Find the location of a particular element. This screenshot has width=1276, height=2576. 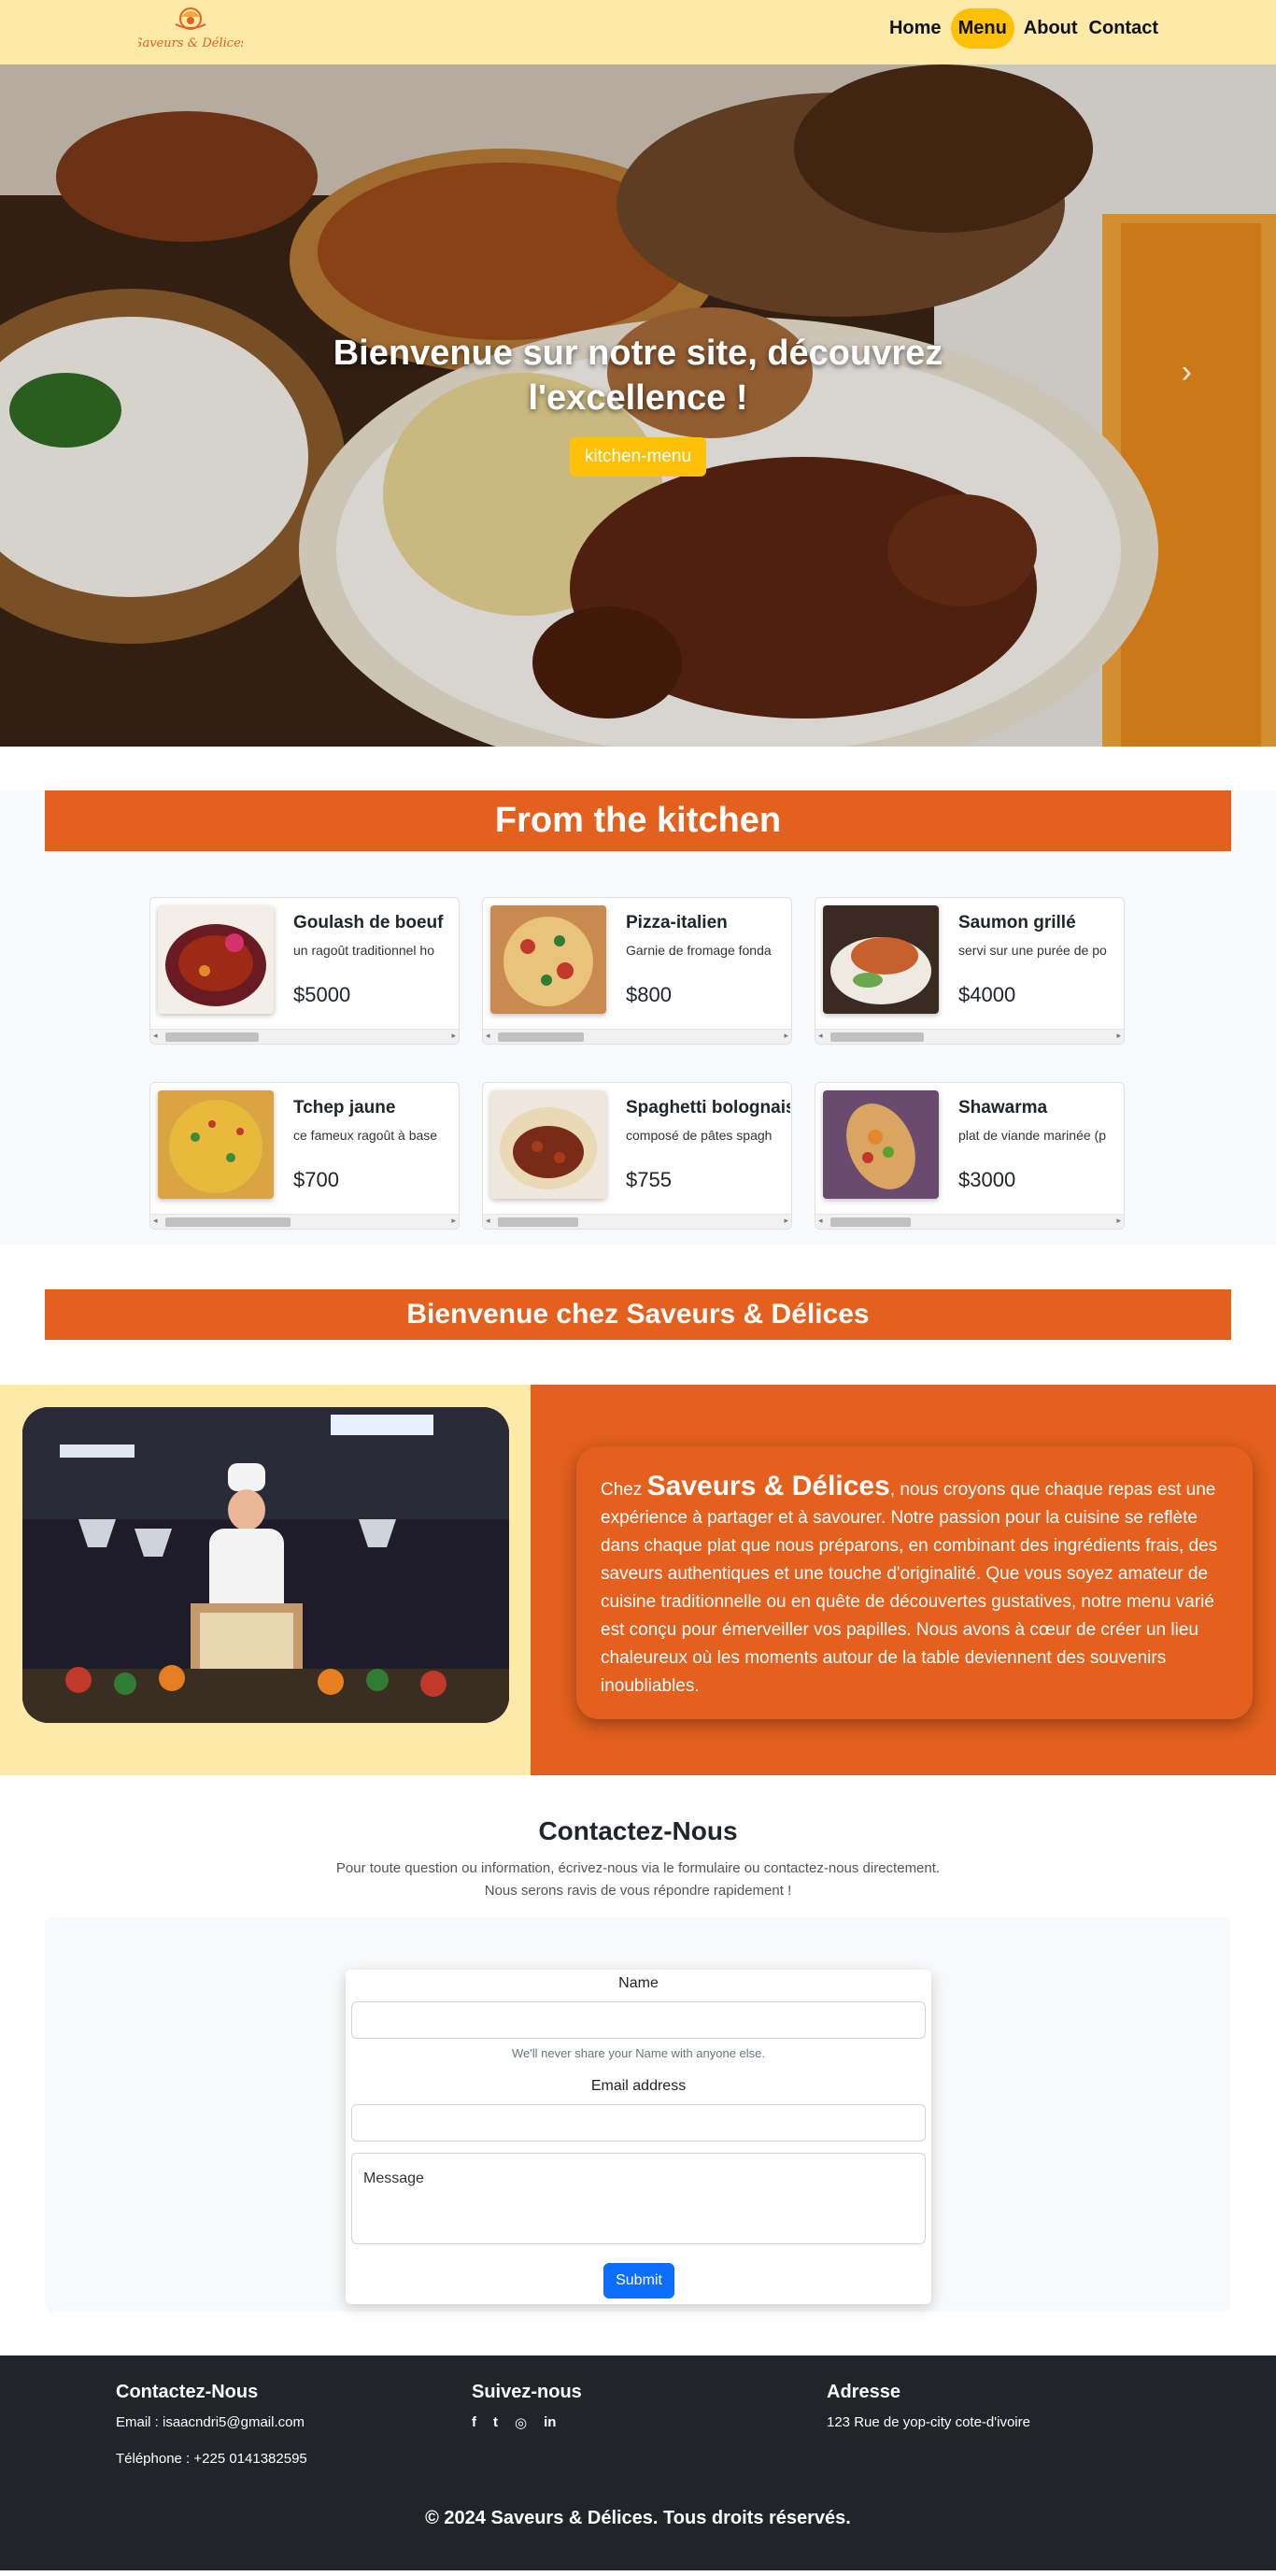

menu-card-price: $5000 is located at coordinates (322, 995).